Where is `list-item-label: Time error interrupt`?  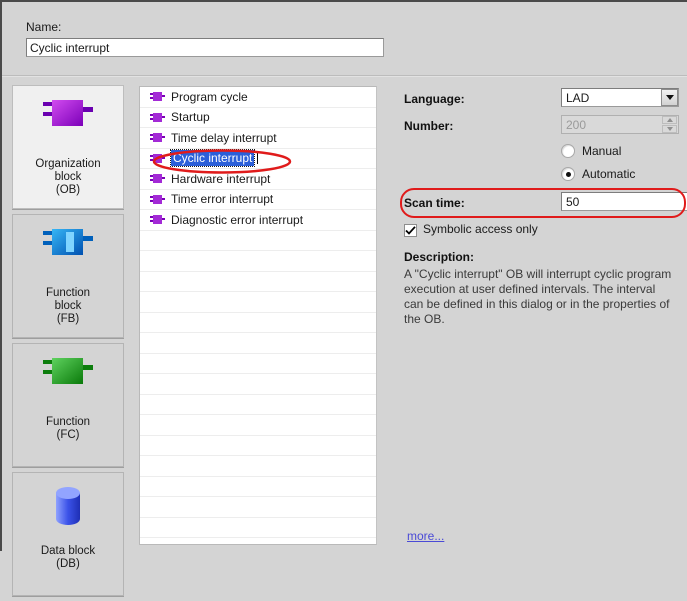
list-item-label: Time error interrupt is located at coordinates (222, 199).